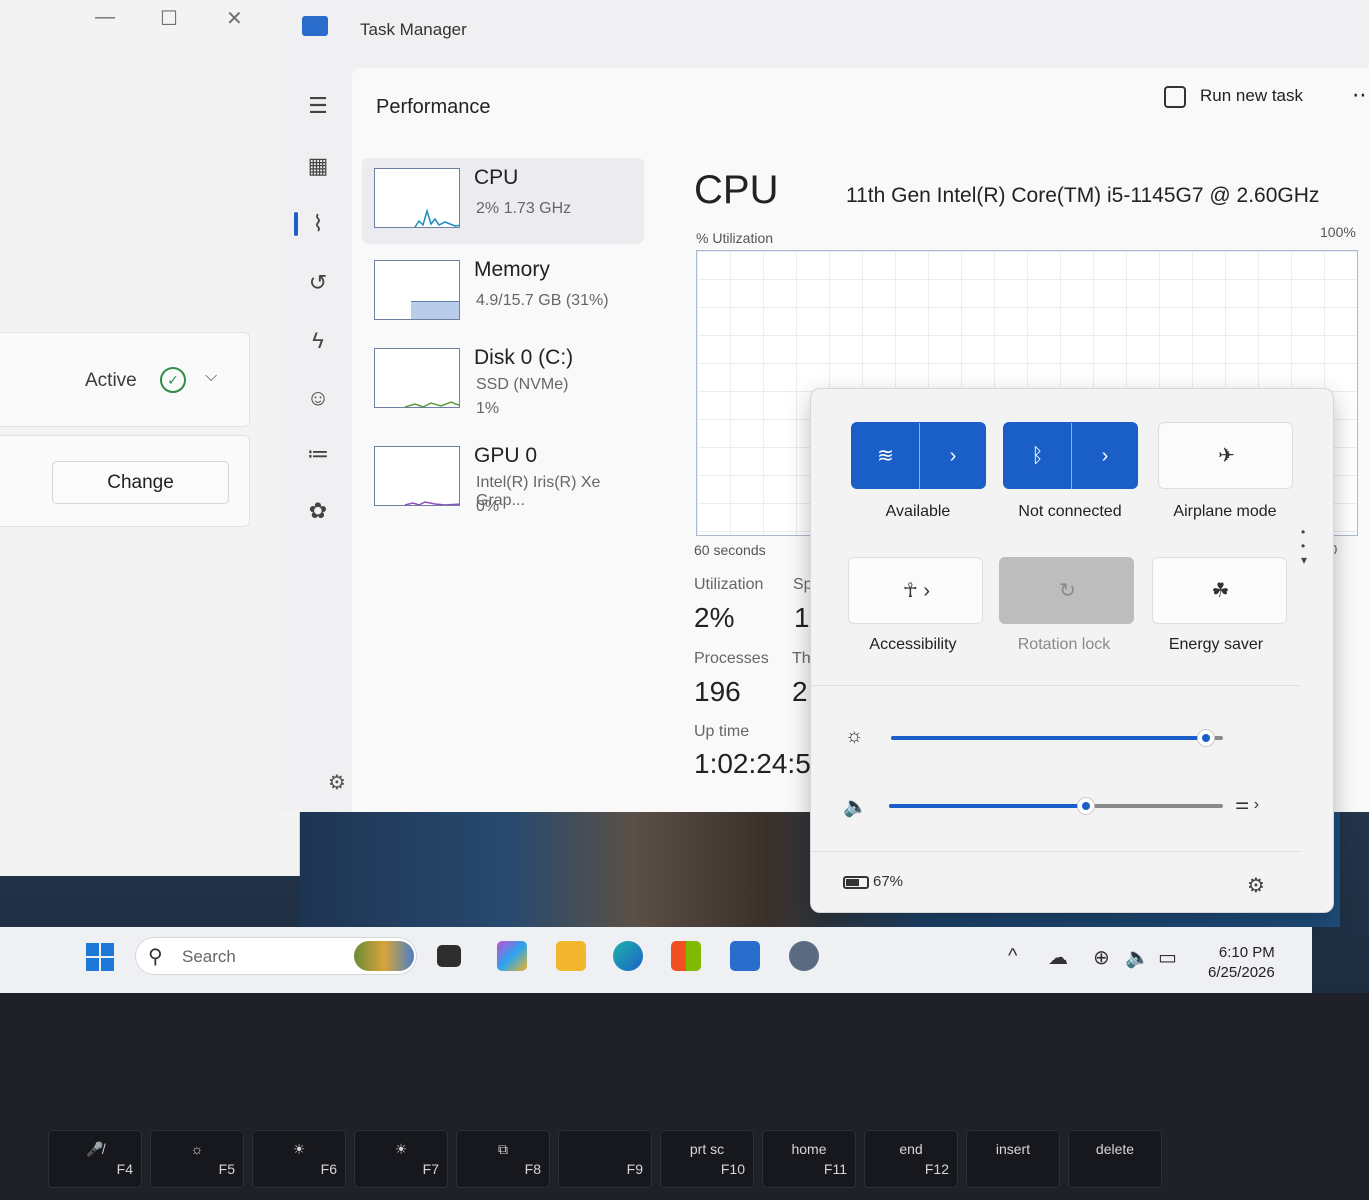  I want to click on processes-label: Processes, so click(731, 658).